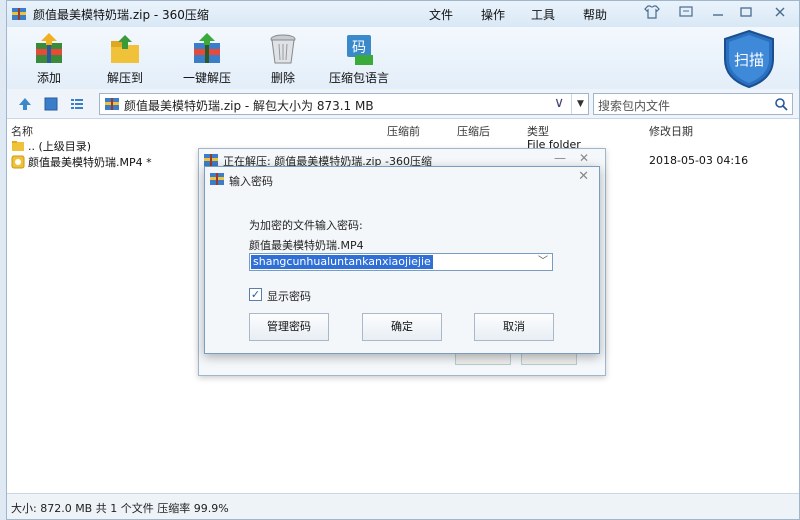 This screenshot has width=800, height=520. What do you see at coordinates (671, 131) in the screenshot?
I see `column-header-modified: 修改日期` at bounding box center [671, 131].